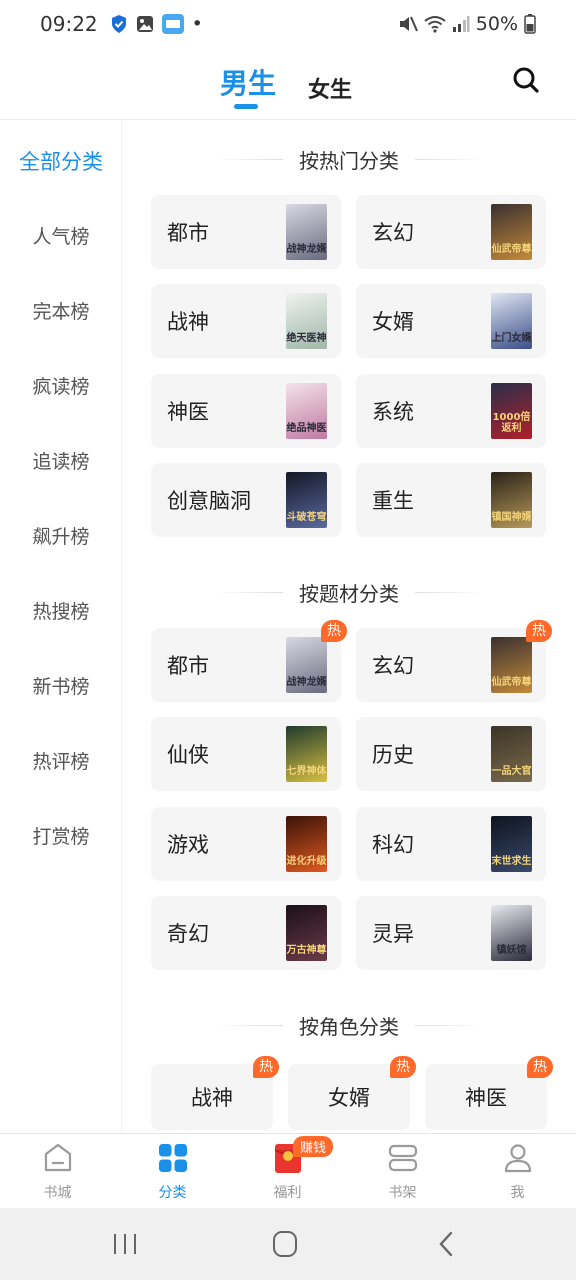 This screenshot has width=576, height=1280. I want to click on home-icon, so click(58, 1158).